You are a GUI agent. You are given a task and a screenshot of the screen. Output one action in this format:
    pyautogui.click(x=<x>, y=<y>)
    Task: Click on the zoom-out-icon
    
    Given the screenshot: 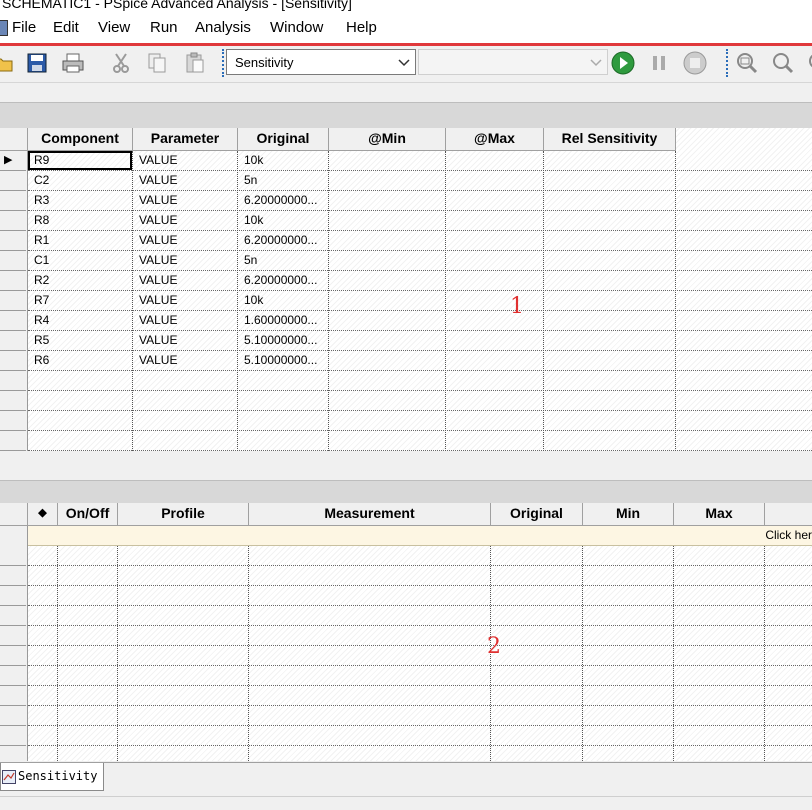 What is the action you would take?
    pyautogui.click(x=806, y=63)
    